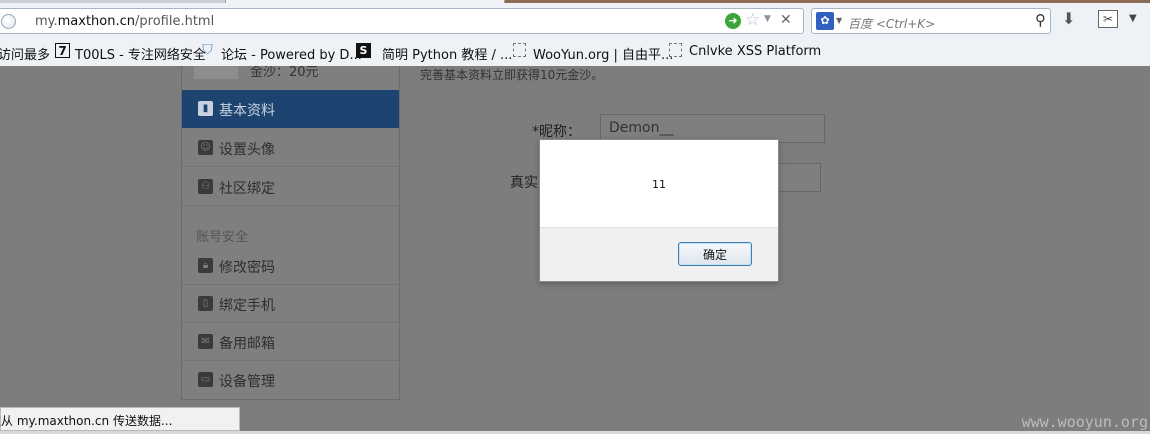 The image size is (1150, 434). What do you see at coordinates (733, 21) in the screenshot?
I see `go-arrow-icon: ➜` at bounding box center [733, 21].